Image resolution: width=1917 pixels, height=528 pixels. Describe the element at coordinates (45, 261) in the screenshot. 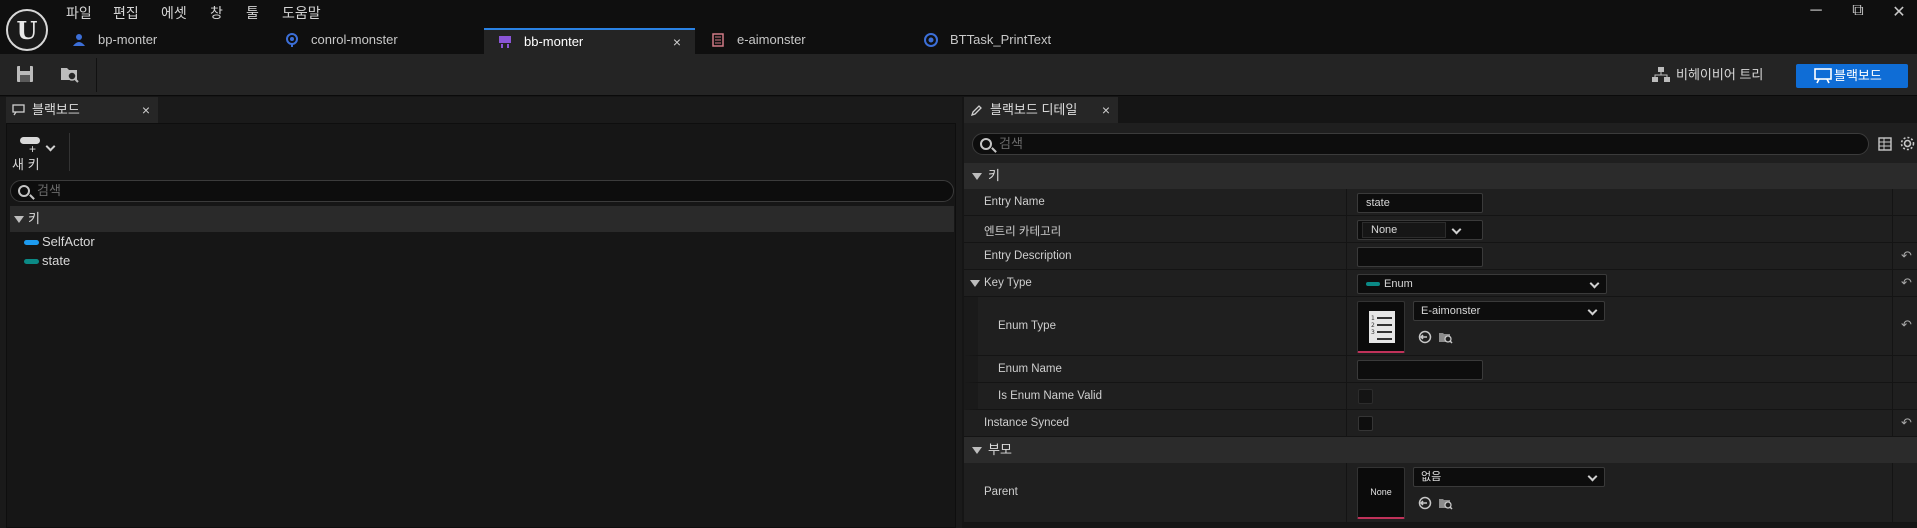

I see `key-item-state: state` at that location.